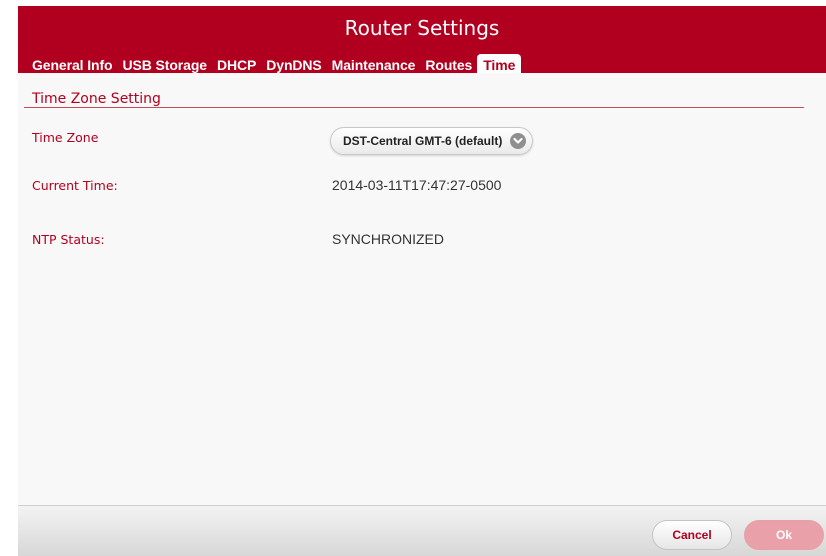  I want to click on ok-button: Ok, so click(784, 535).